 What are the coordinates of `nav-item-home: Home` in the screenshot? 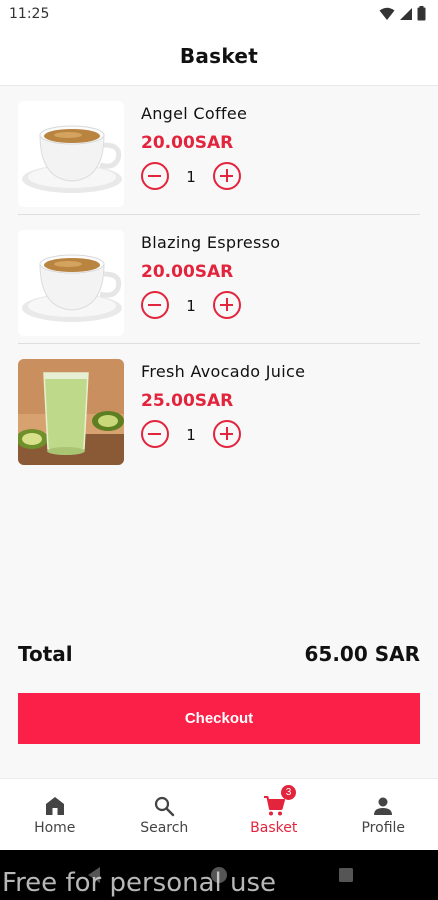 It's located at (55, 815).